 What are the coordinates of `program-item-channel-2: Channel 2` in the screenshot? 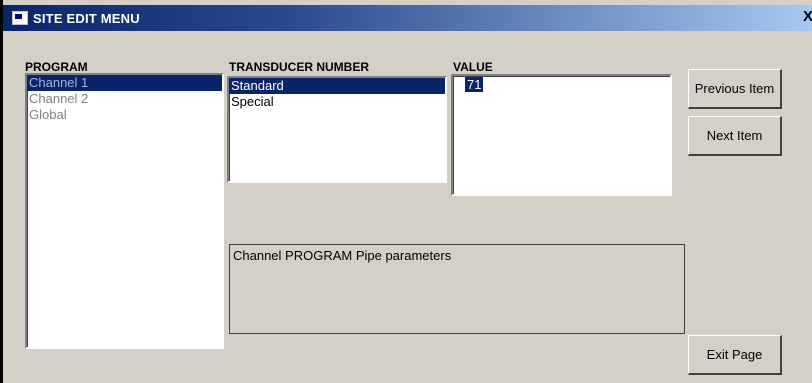 It's located at (124, 99).